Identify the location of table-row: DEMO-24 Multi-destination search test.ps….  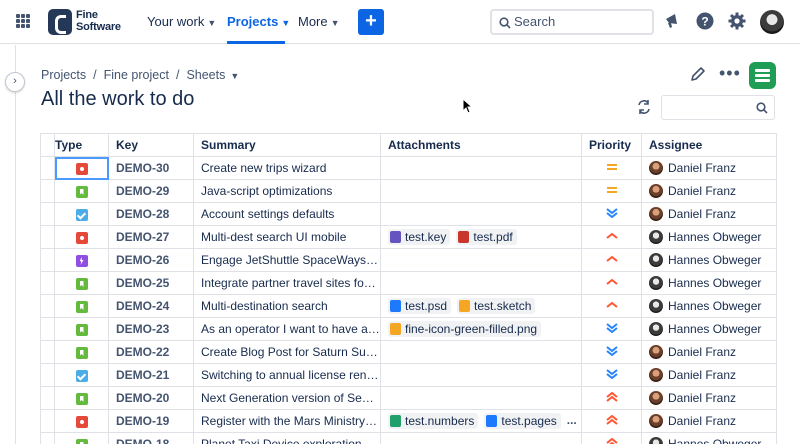
(408, 306).